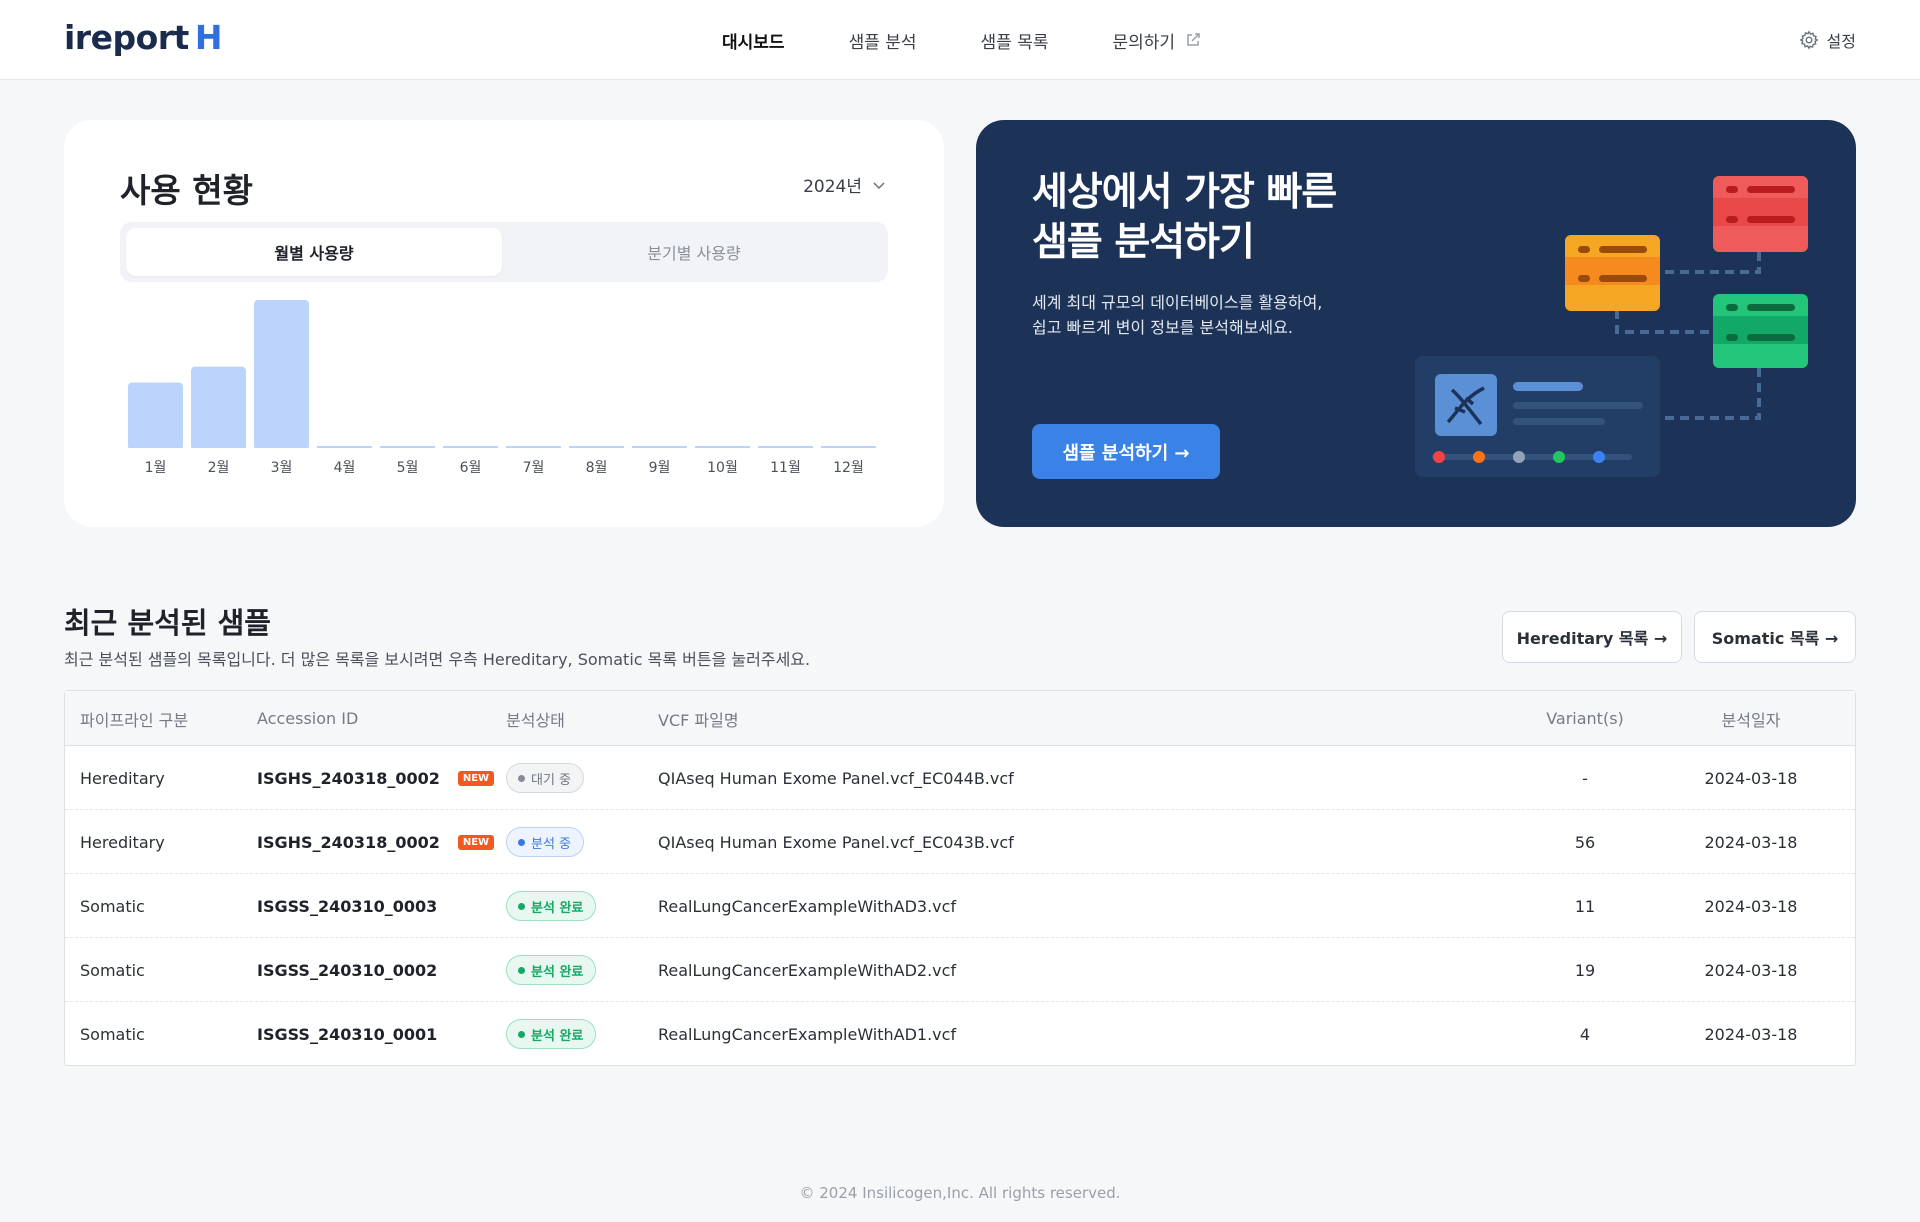  Describe the element at coordinates (156, 468) in the screenshot. I see `x-tick-label: 1월` at that location.